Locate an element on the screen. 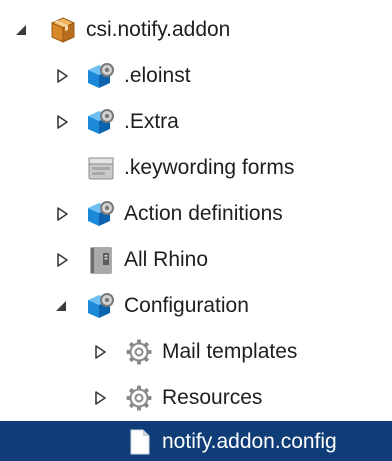 The height and width of the screenshot is (461, 392). tree-item-label: Resources is located at coordinates (212, 397).